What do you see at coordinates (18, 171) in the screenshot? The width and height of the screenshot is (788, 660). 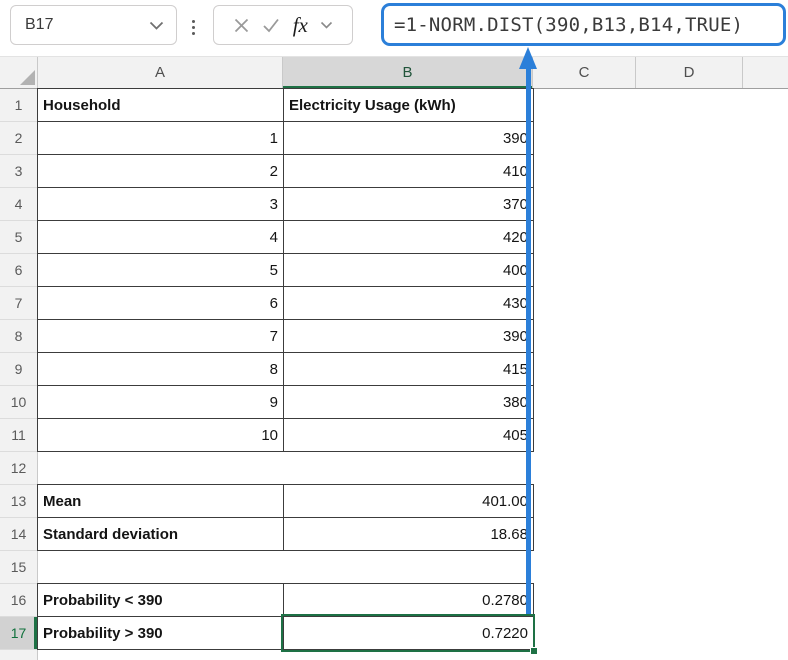 I see `row-header-3: 3` at bounding box center [18, 171].